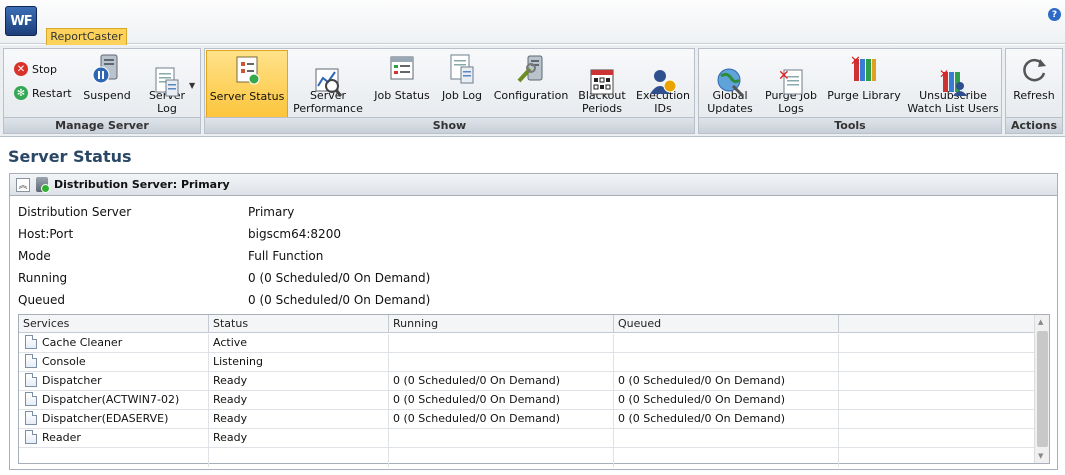  I want to click on column-header-services: Services, so click(114, 324).